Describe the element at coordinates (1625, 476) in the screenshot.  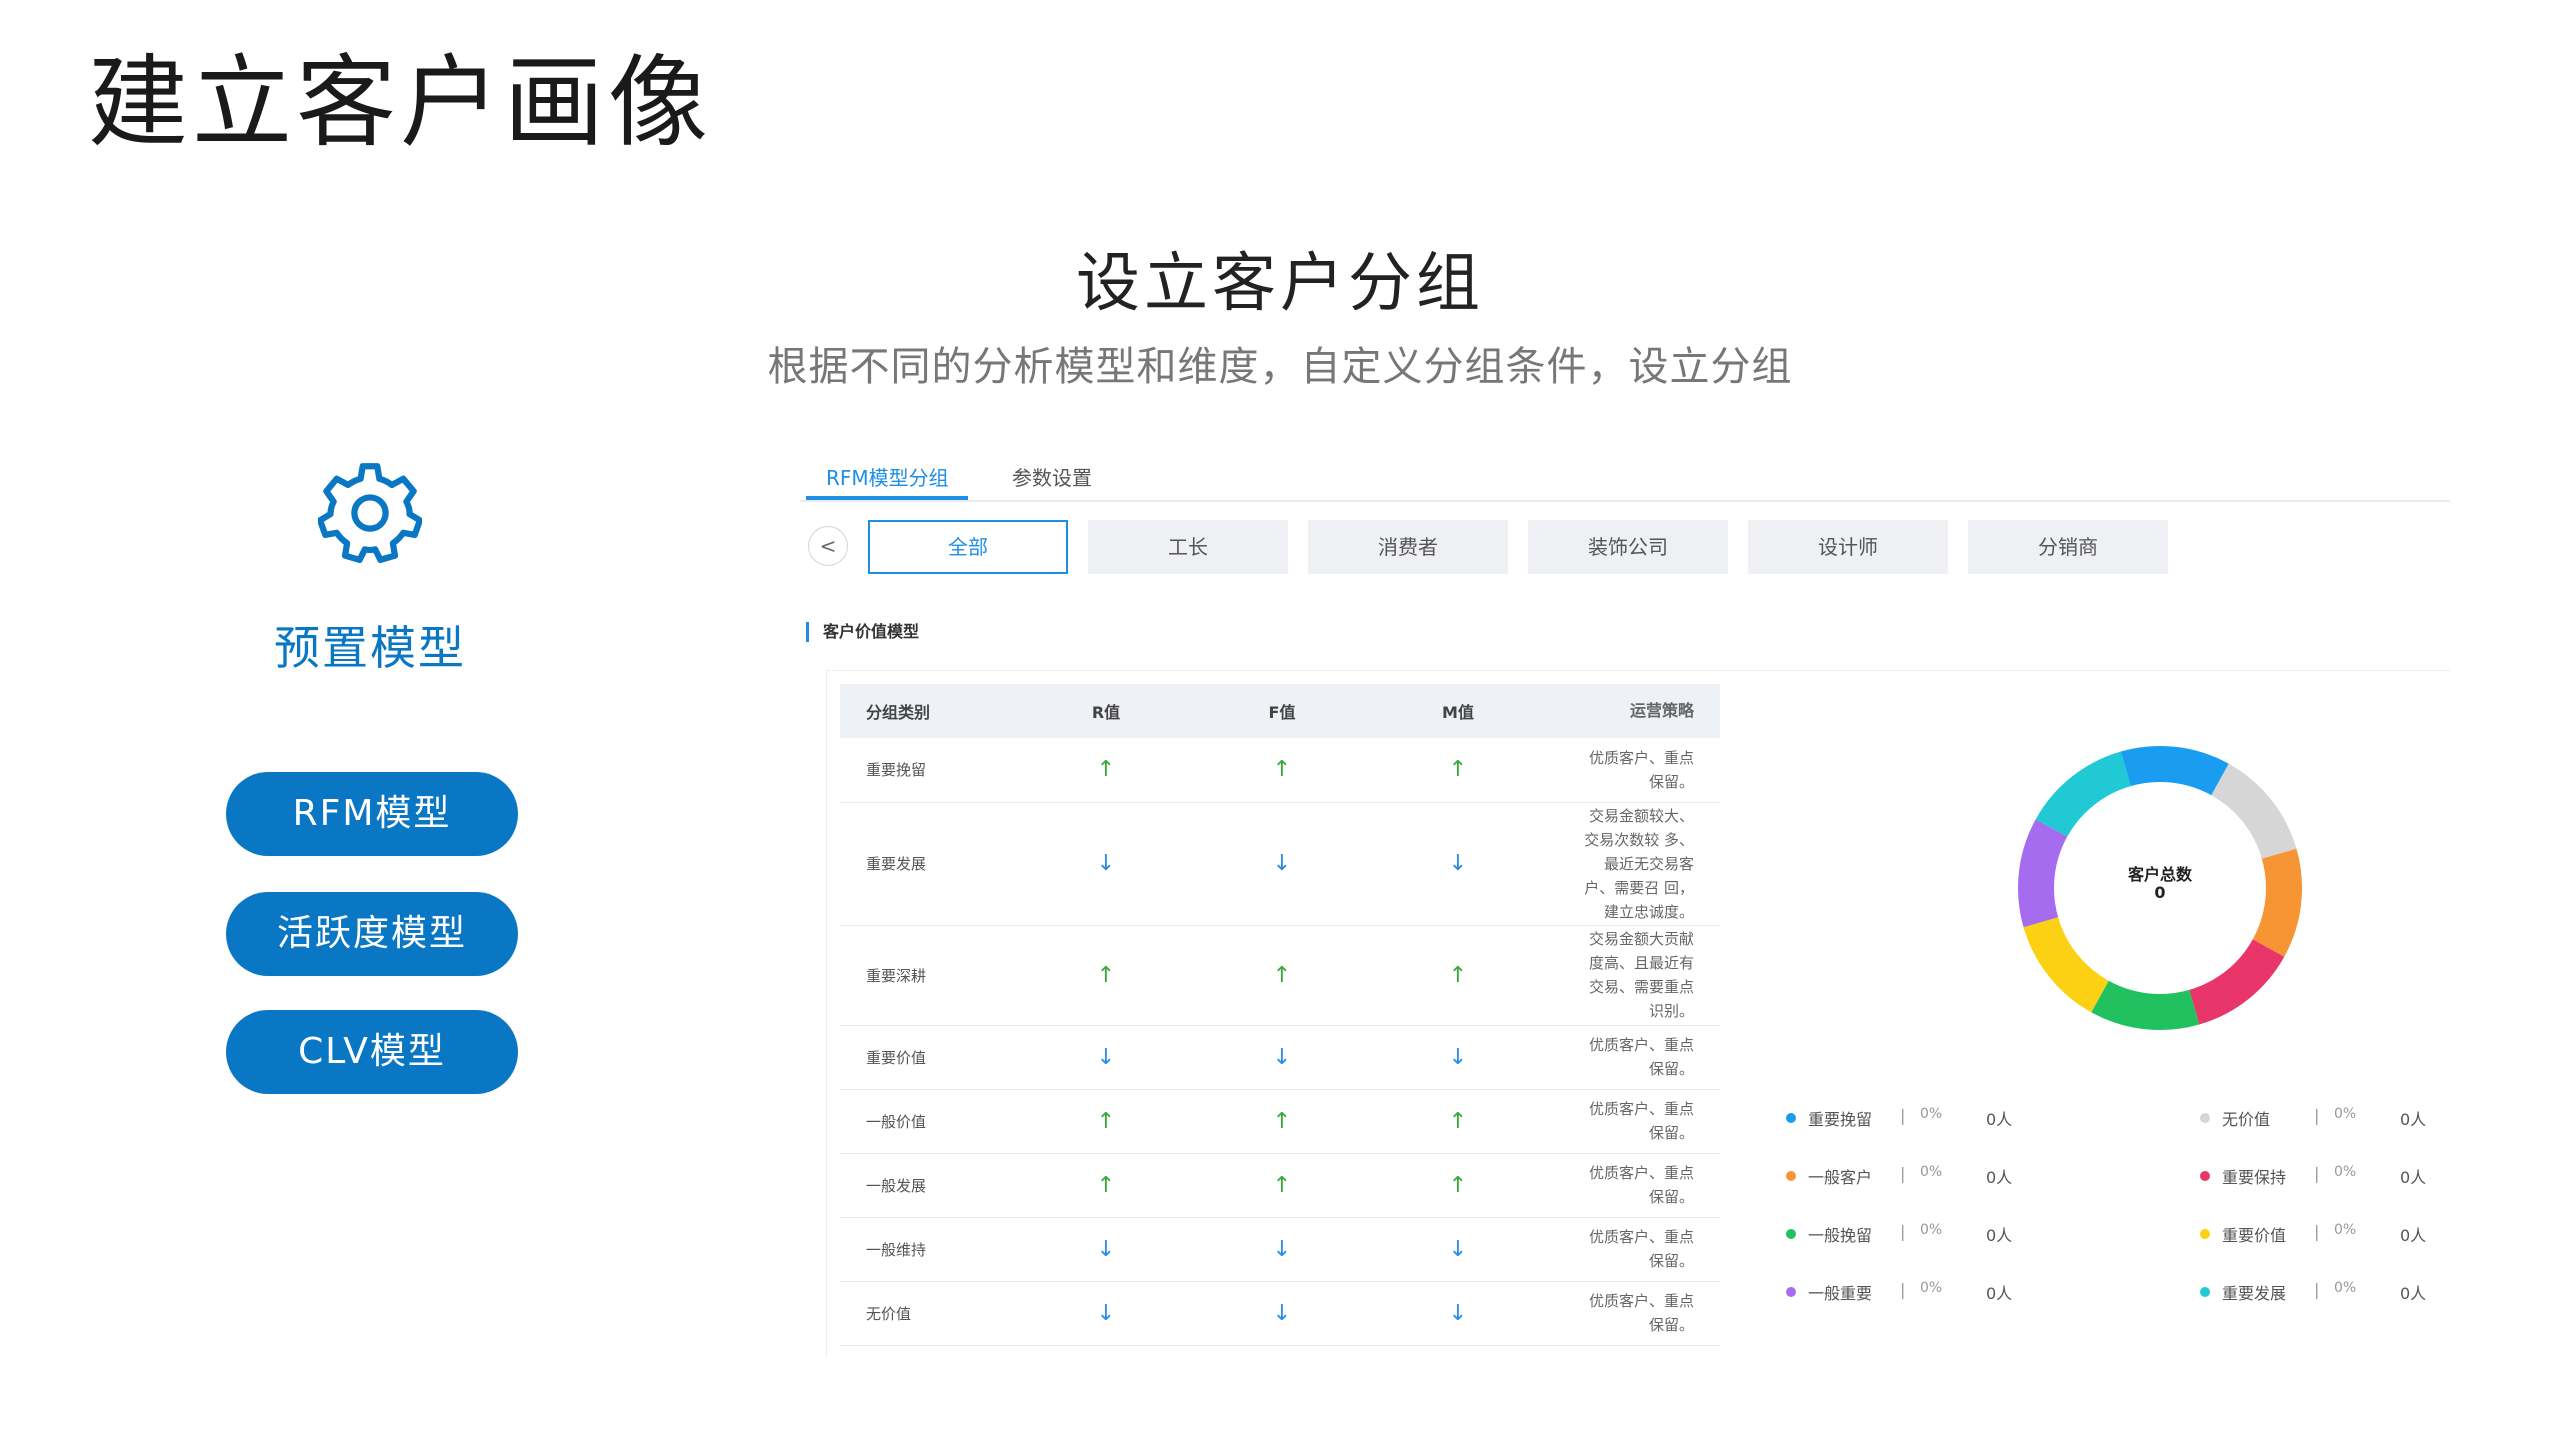
I see `tab-bar: RFM模型分组 参数设置` at that location.